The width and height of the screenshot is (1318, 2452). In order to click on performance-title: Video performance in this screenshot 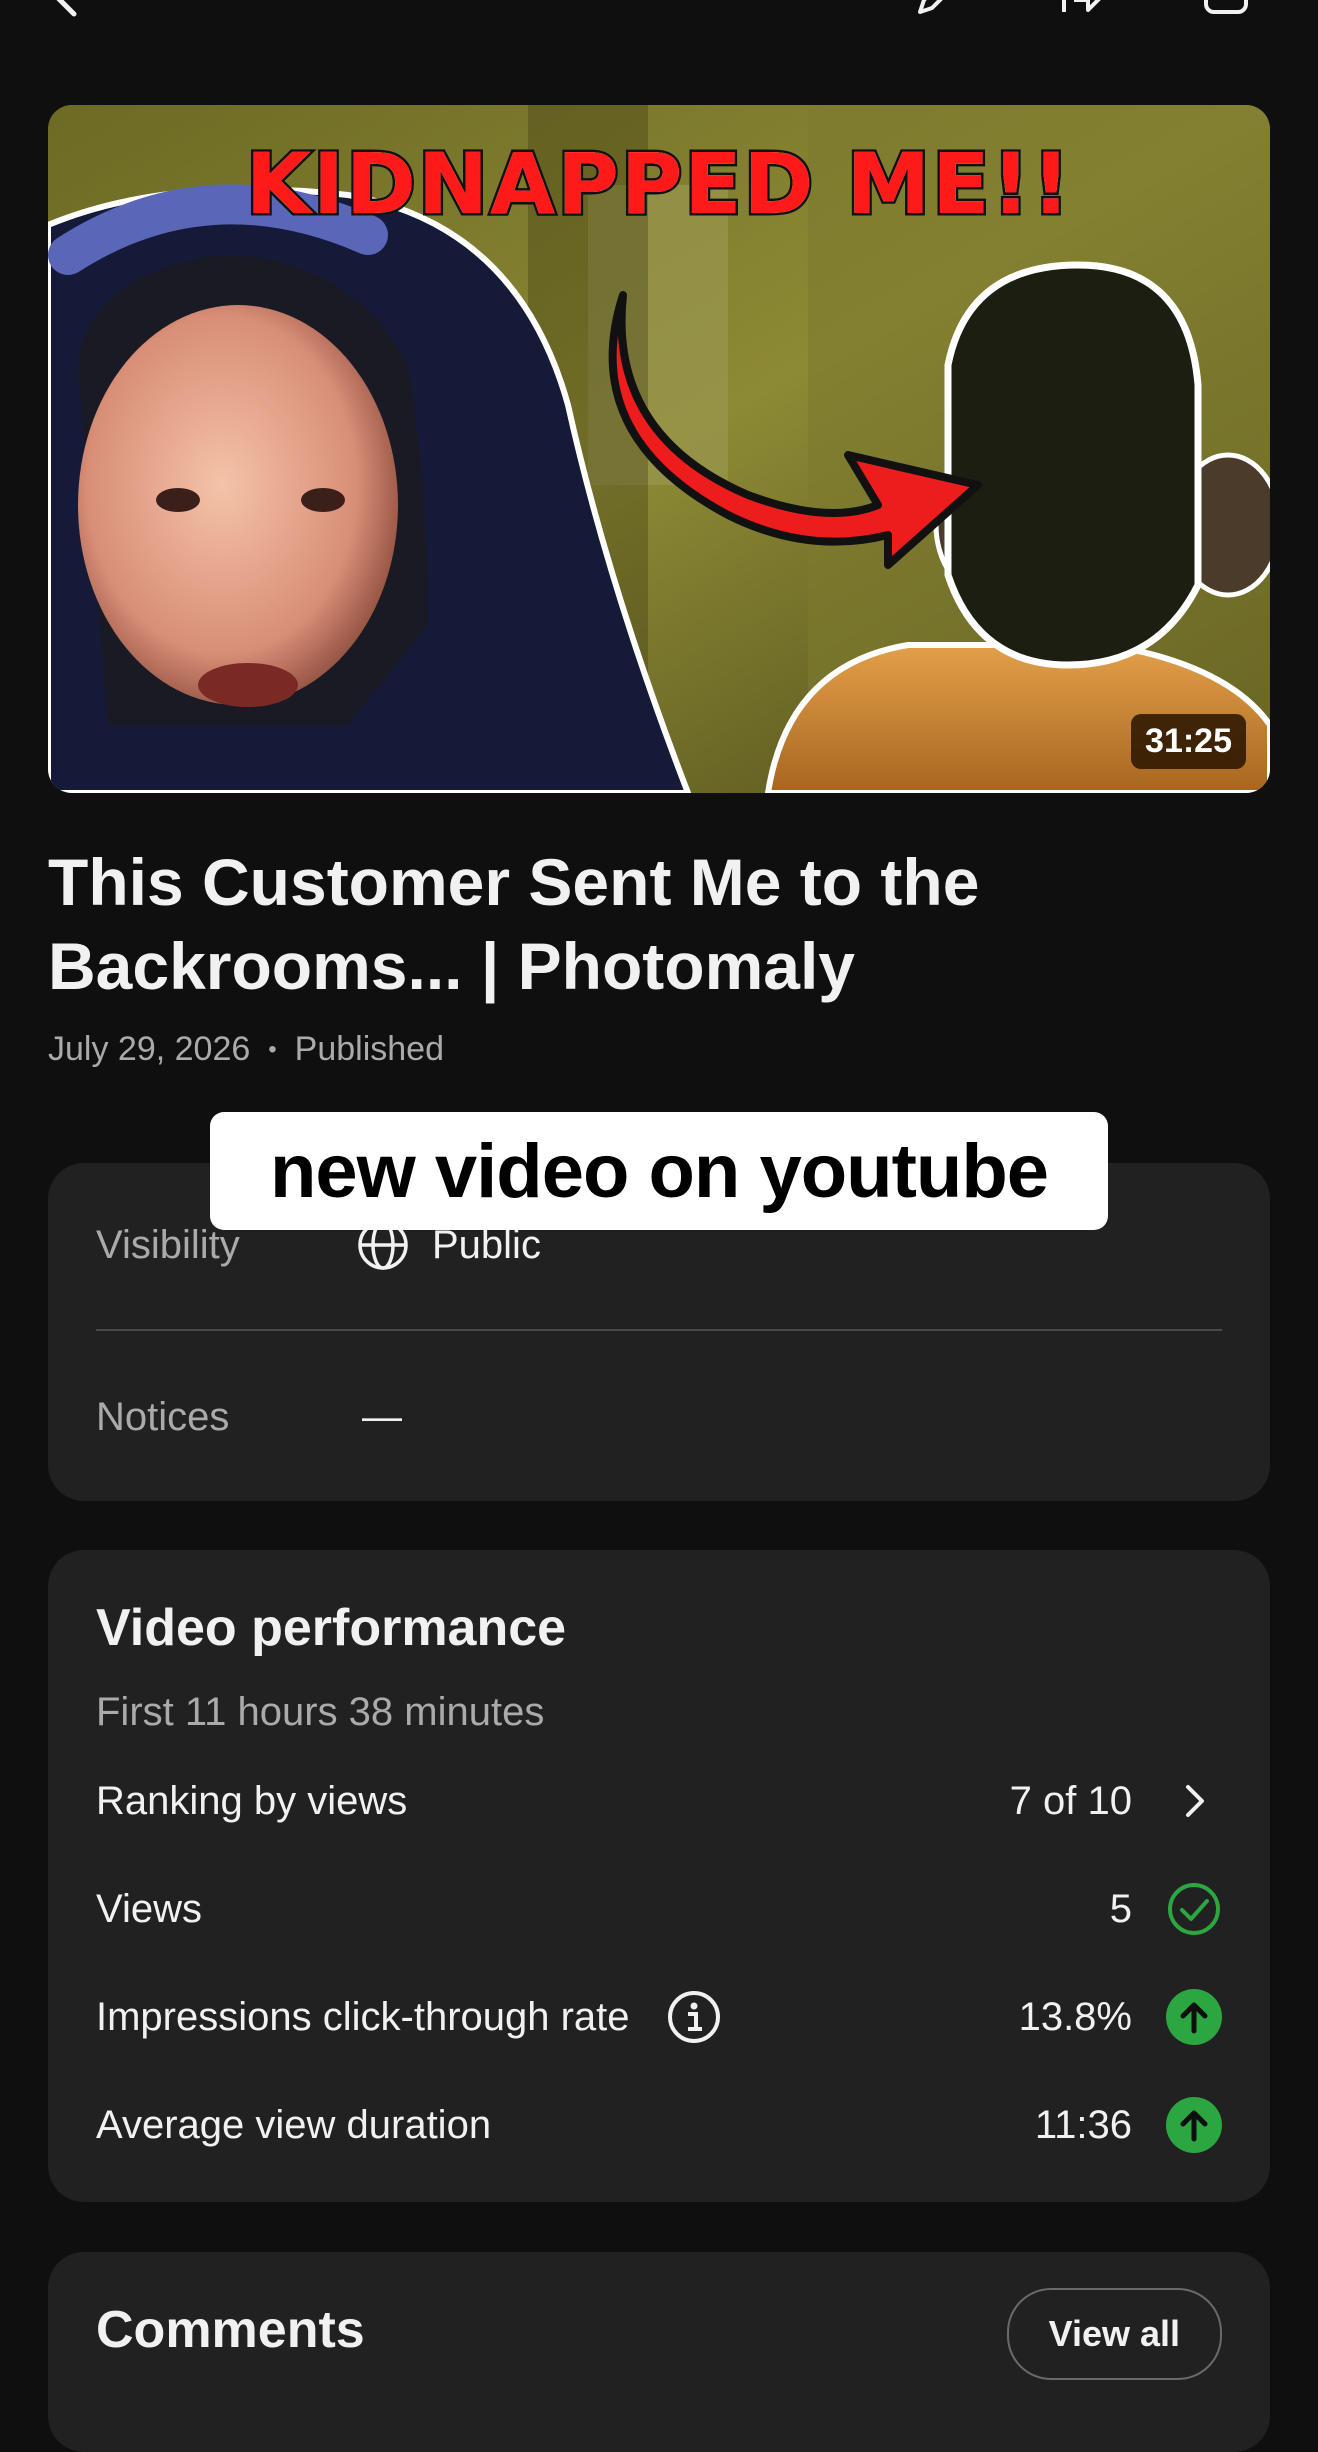, I will do `click(331, 1628)`.